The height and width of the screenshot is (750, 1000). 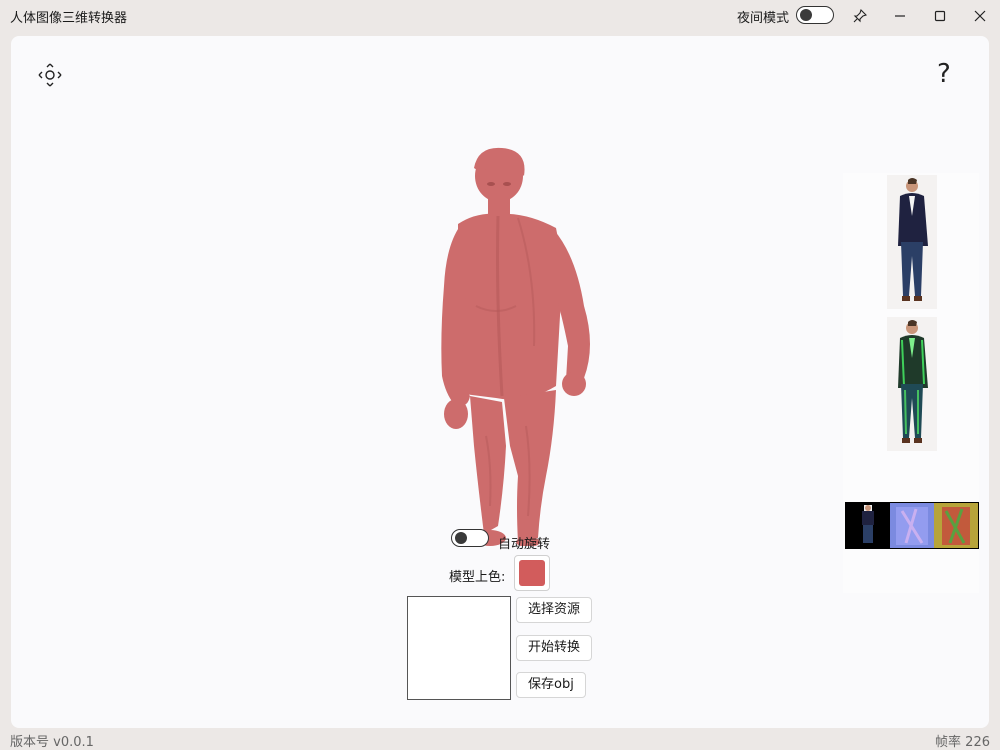 What do you see at coordinates (470, 538) in the screenshot?
I see `auto-rotate-toggle` at bounding box center [470, 538].